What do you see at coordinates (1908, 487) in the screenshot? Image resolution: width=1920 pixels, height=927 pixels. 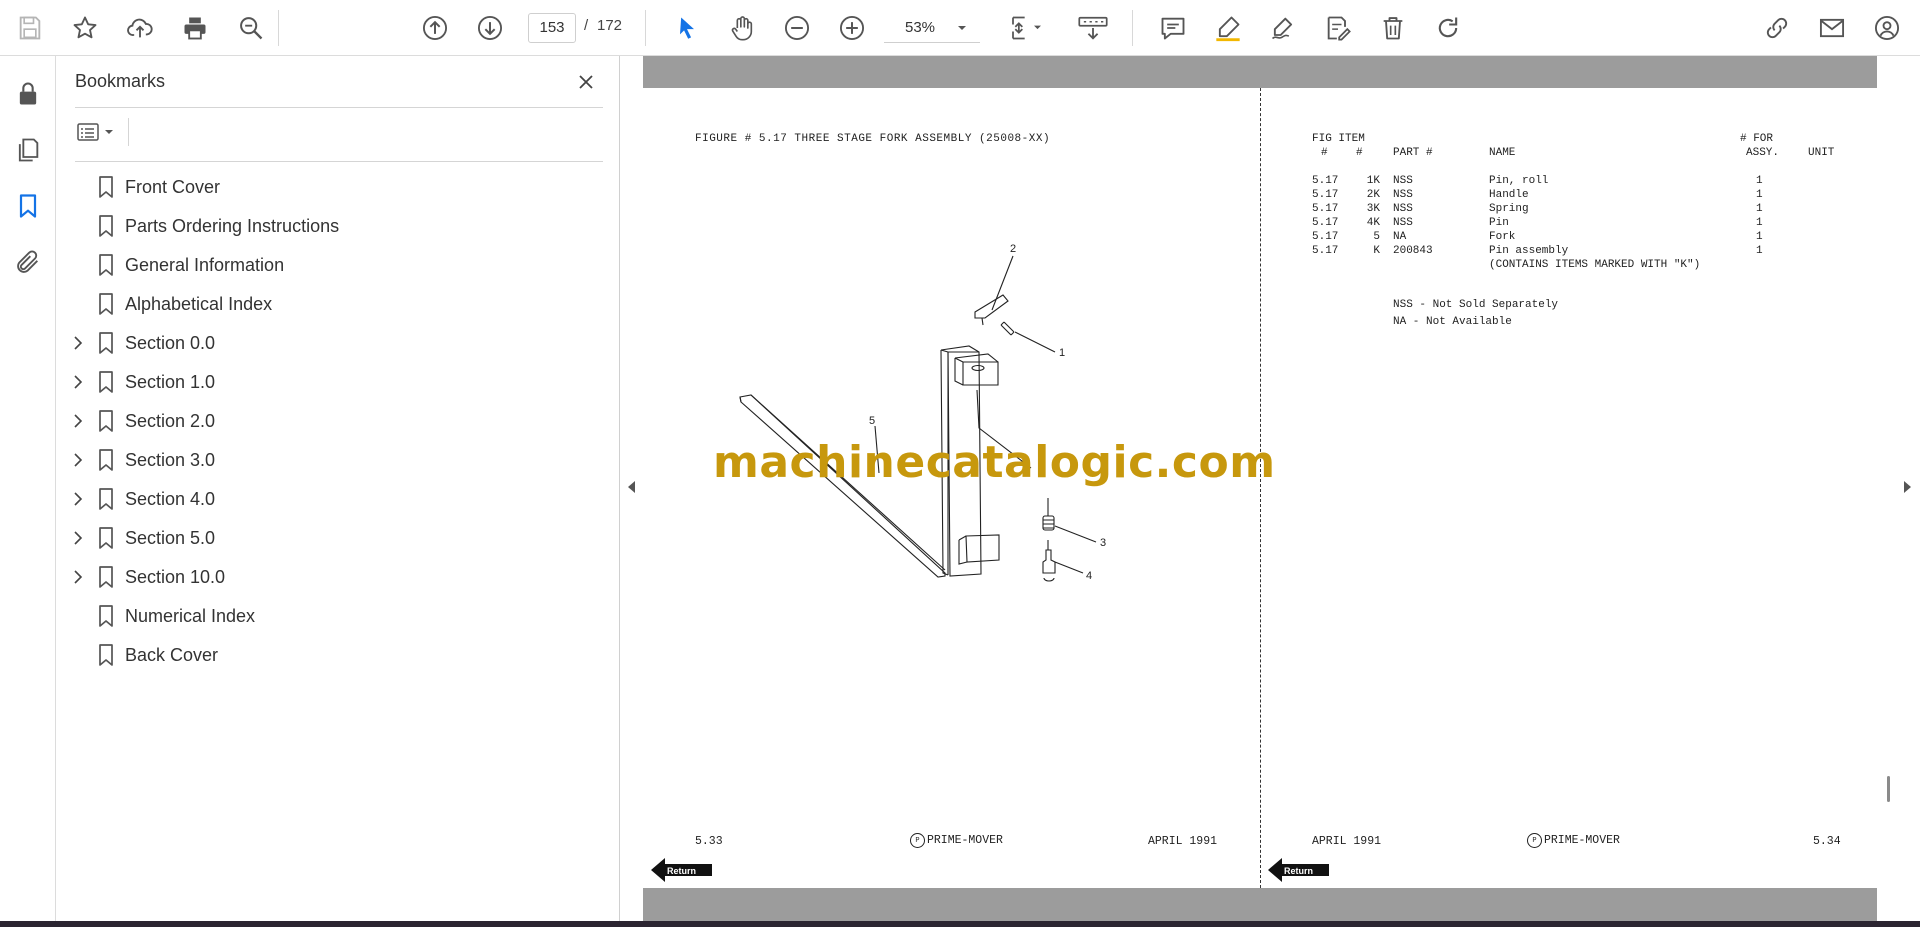 I see `collapse-panel-right-icon` at bounding box center [1908, 487].